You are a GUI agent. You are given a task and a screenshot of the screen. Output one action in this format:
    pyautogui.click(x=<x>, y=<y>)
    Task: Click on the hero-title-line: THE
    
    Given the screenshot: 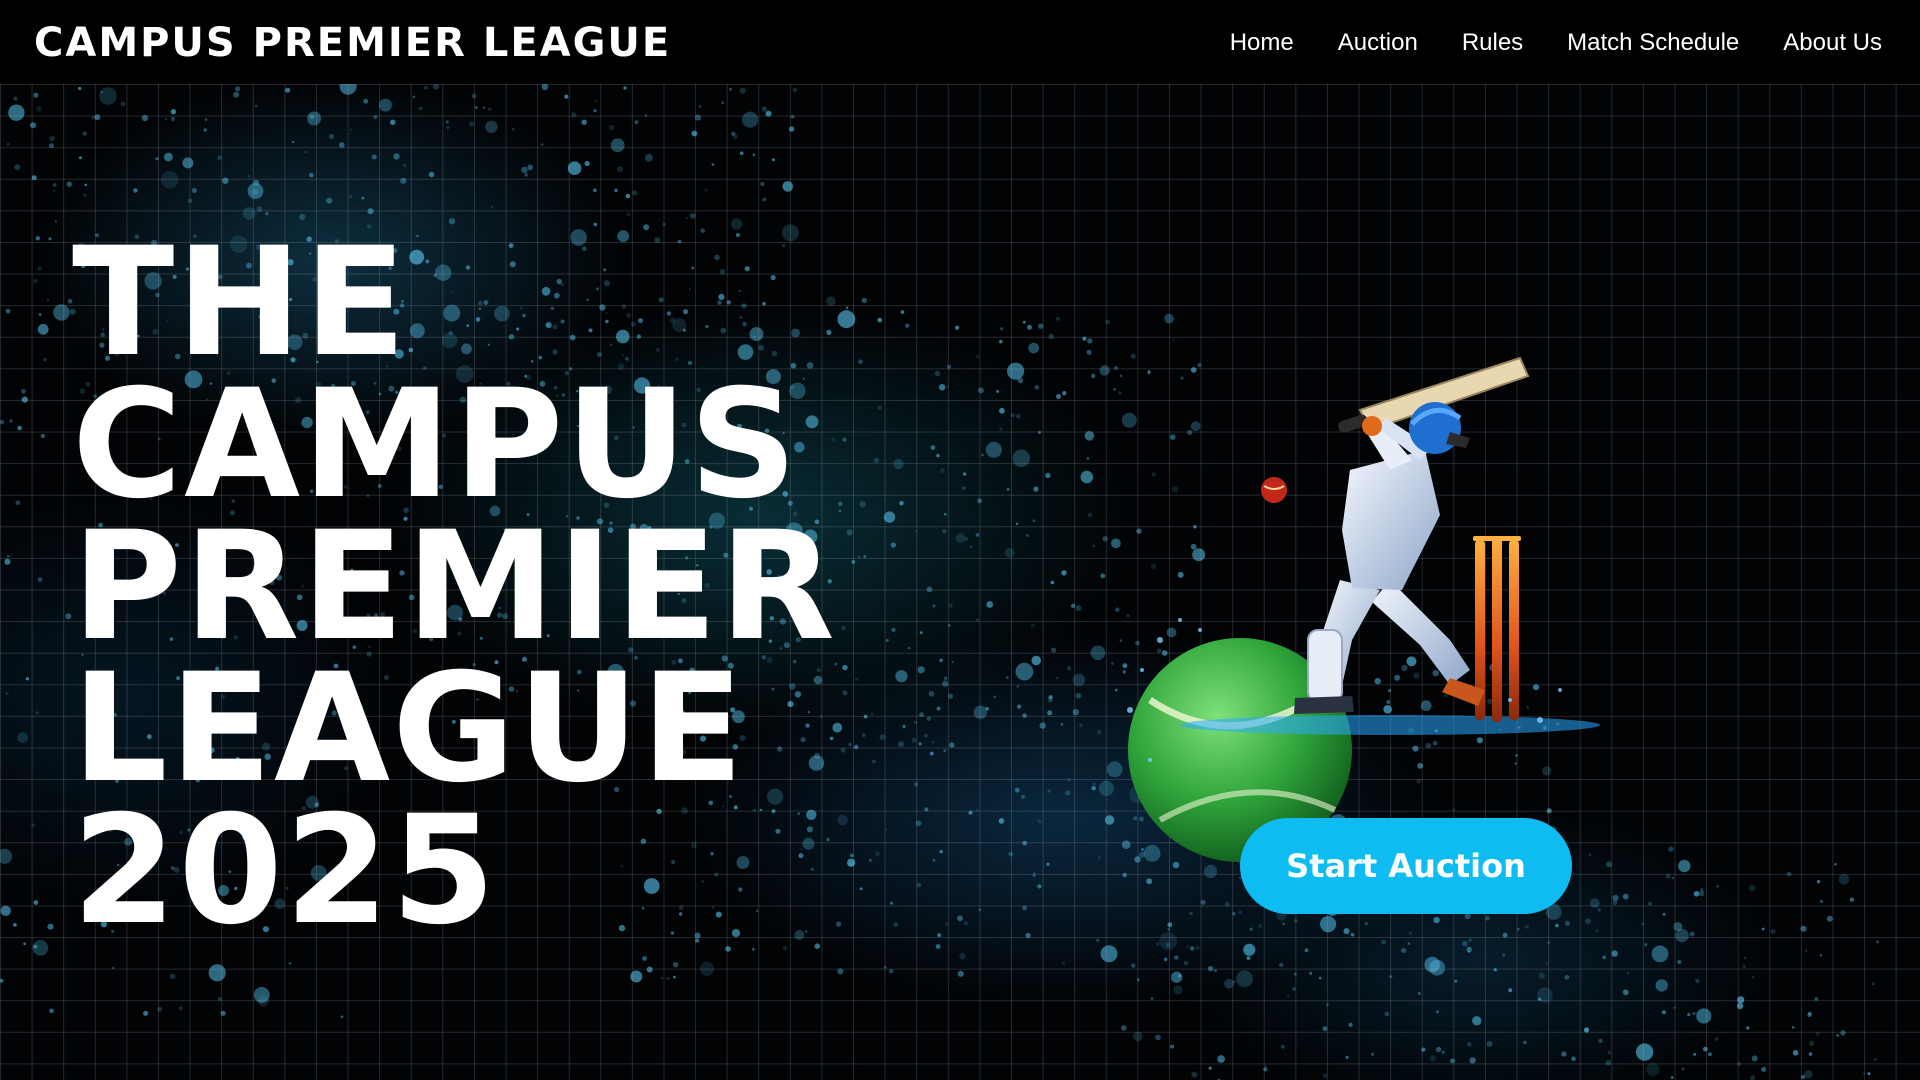 What is the action you would take?
    pyautogui.click(x=240, y=303)
    